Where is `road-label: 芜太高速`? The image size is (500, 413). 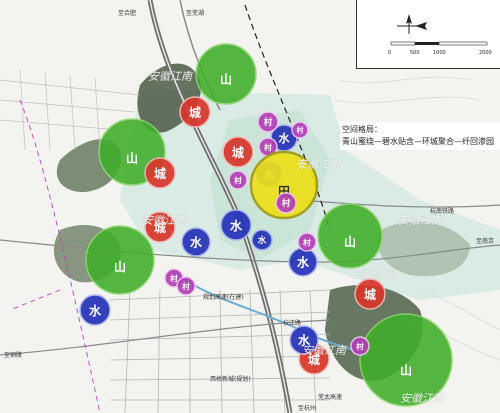 road-label: 芜太高速 is located at coordinates (330, 397).